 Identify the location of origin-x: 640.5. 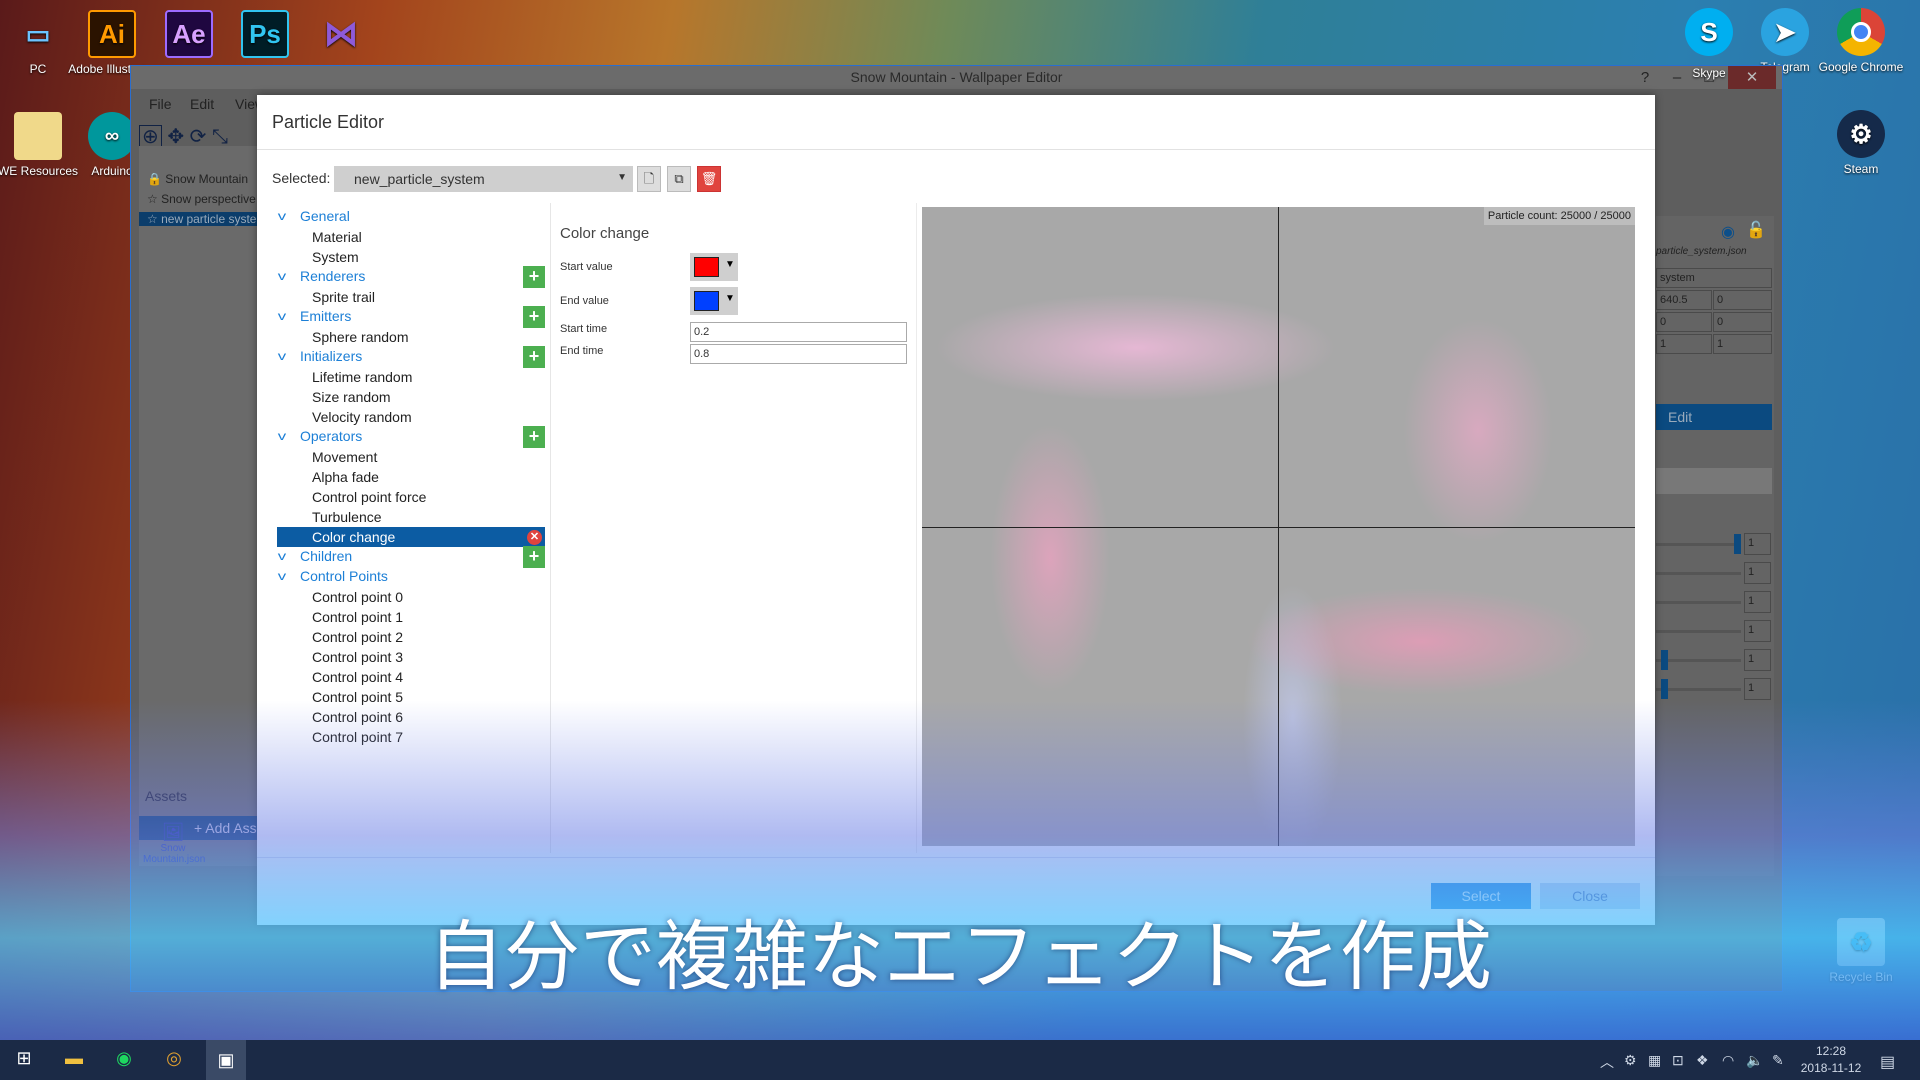
(1684, 300).